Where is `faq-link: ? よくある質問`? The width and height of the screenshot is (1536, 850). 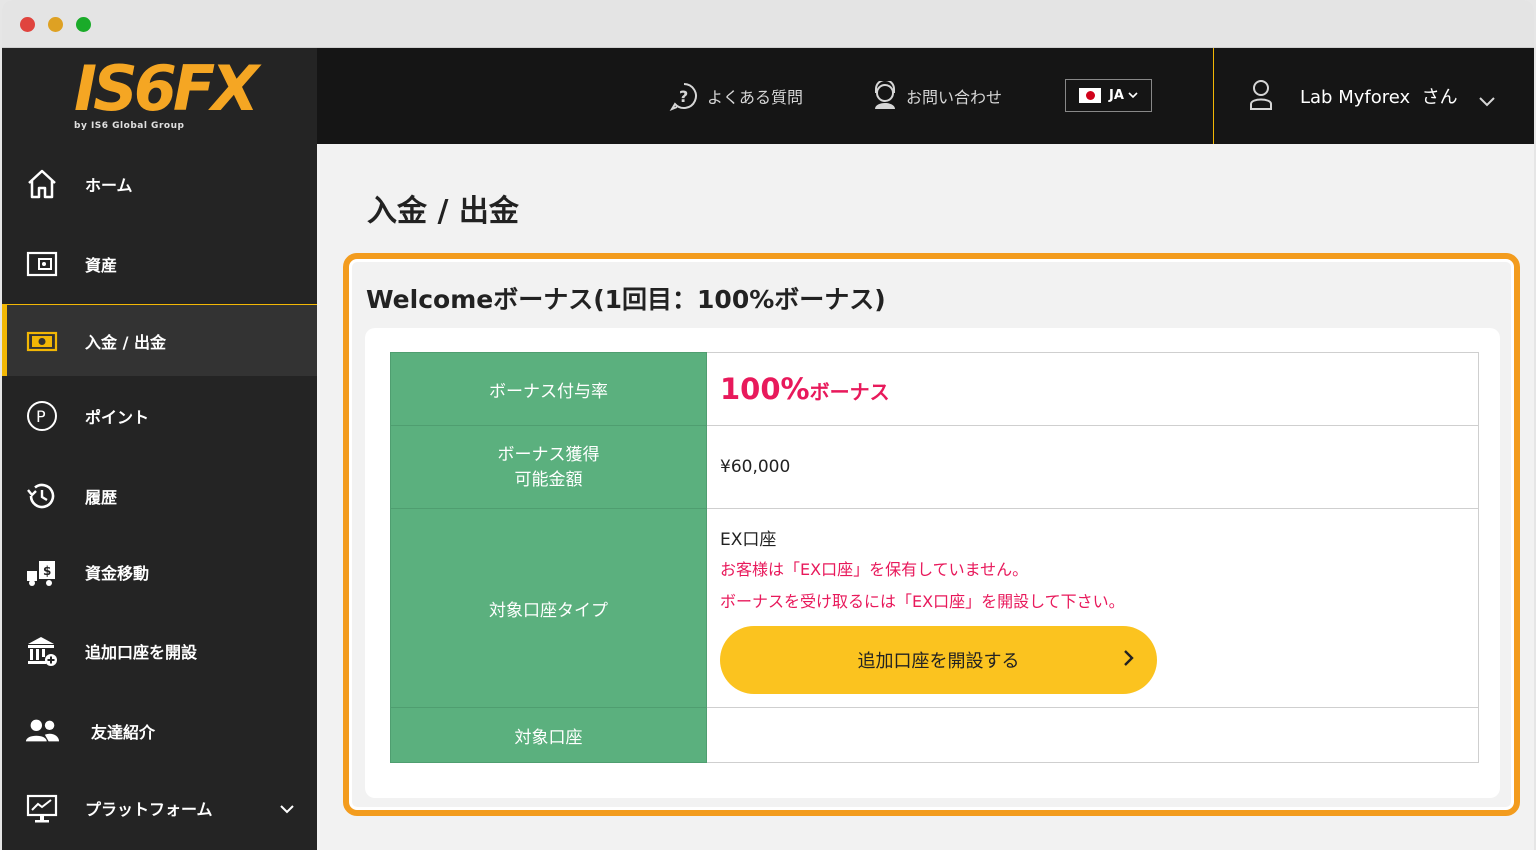
faq-link: ? よくある質問 is located at coordinates (736, 96).